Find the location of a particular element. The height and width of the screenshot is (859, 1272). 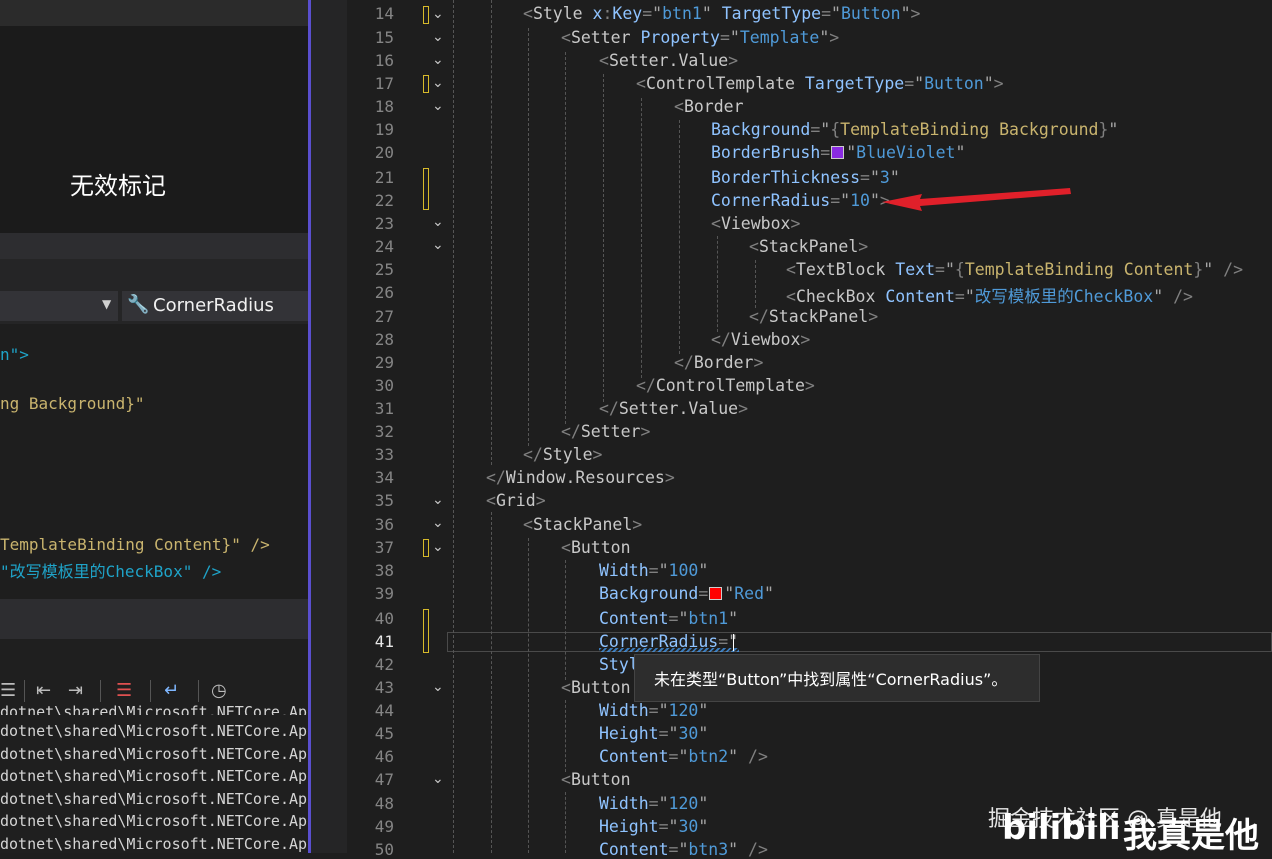

line-number: 23 is located at coordinates (384, 223).